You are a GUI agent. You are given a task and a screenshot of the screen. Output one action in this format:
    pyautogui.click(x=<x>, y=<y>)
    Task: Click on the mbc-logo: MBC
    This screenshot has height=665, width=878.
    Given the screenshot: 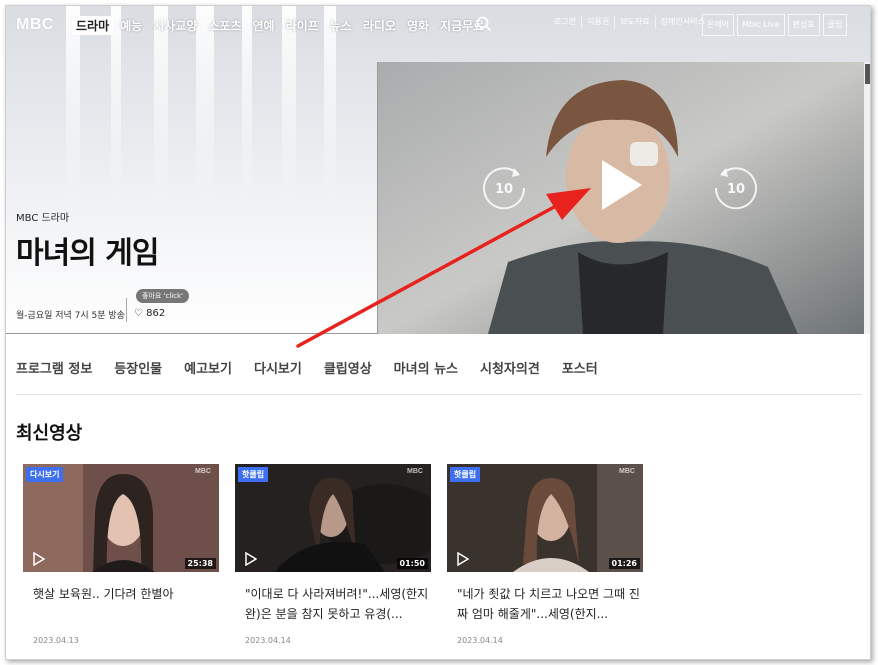 What is the action you would take?
    pyautogui.click(x=35, y=25)
    